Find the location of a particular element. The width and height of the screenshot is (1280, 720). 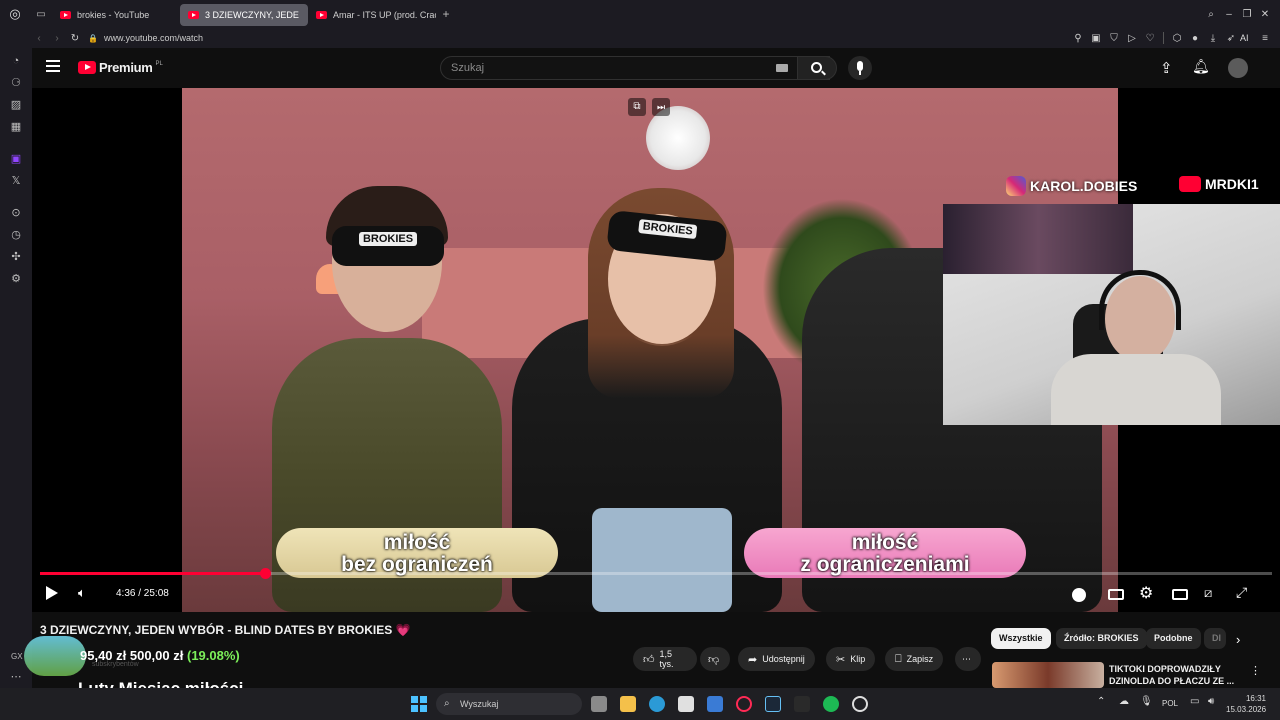

next-overlay-icon: ⏭ is located at coordinates (661, 107).